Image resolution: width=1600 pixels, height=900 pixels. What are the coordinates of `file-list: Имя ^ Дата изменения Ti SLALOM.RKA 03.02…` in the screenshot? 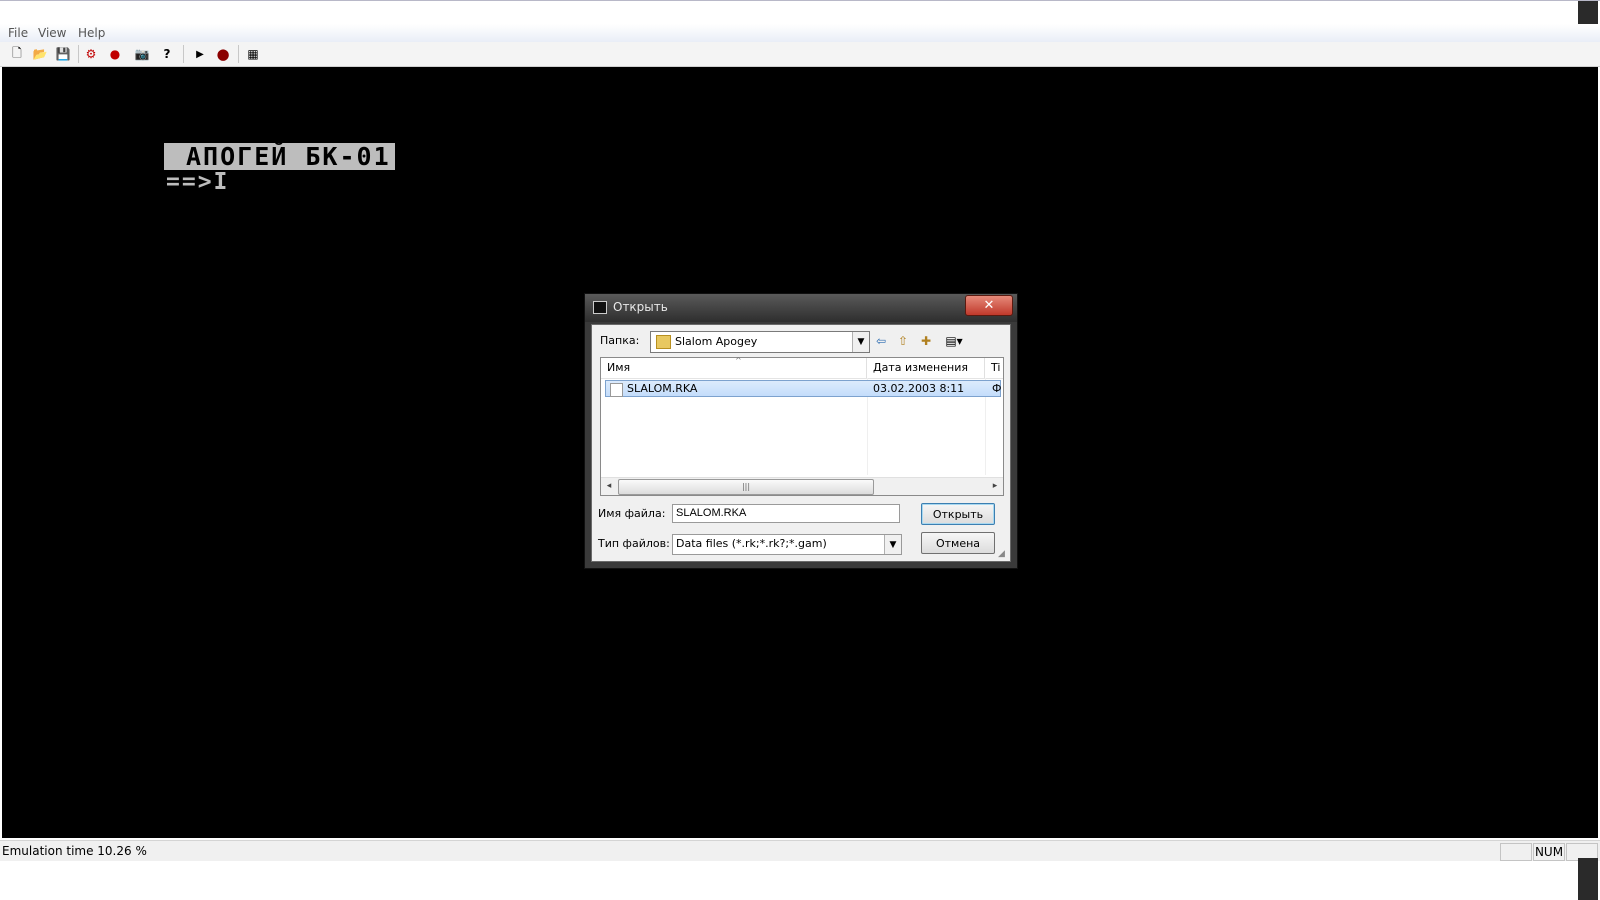 It's located at (802, 426).